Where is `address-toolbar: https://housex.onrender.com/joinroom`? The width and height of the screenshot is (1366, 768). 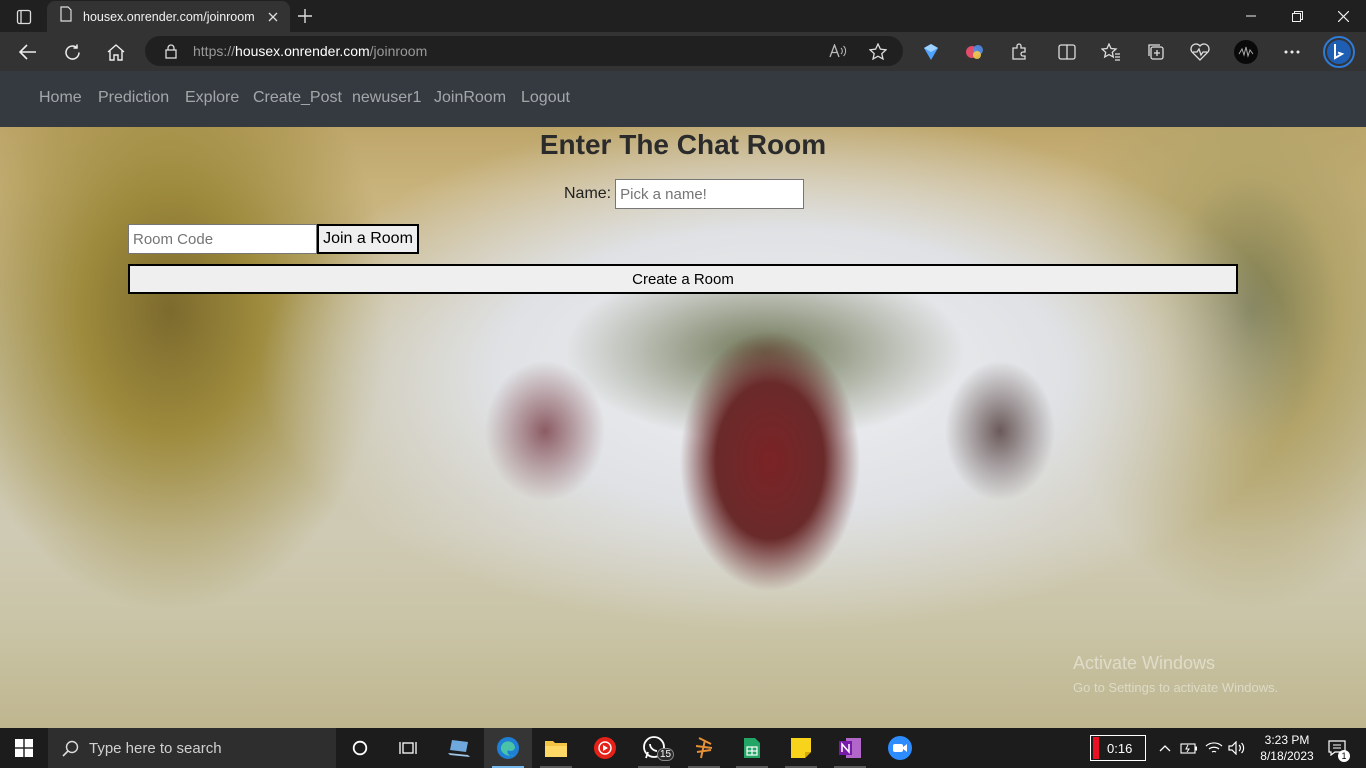 address-toolbar: https://housex.onrender.com/joinroom is located at coordinates (683, 51).